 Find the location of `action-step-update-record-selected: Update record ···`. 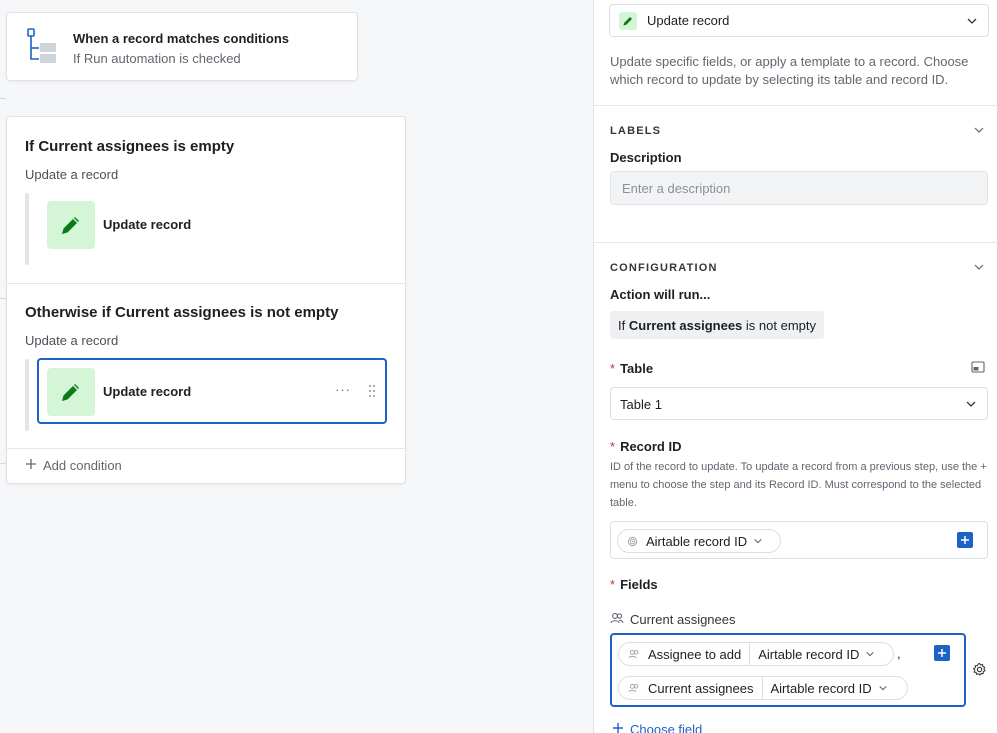

action-step-update-record-selected: Update record ··· is located at coordinates (212, 391).